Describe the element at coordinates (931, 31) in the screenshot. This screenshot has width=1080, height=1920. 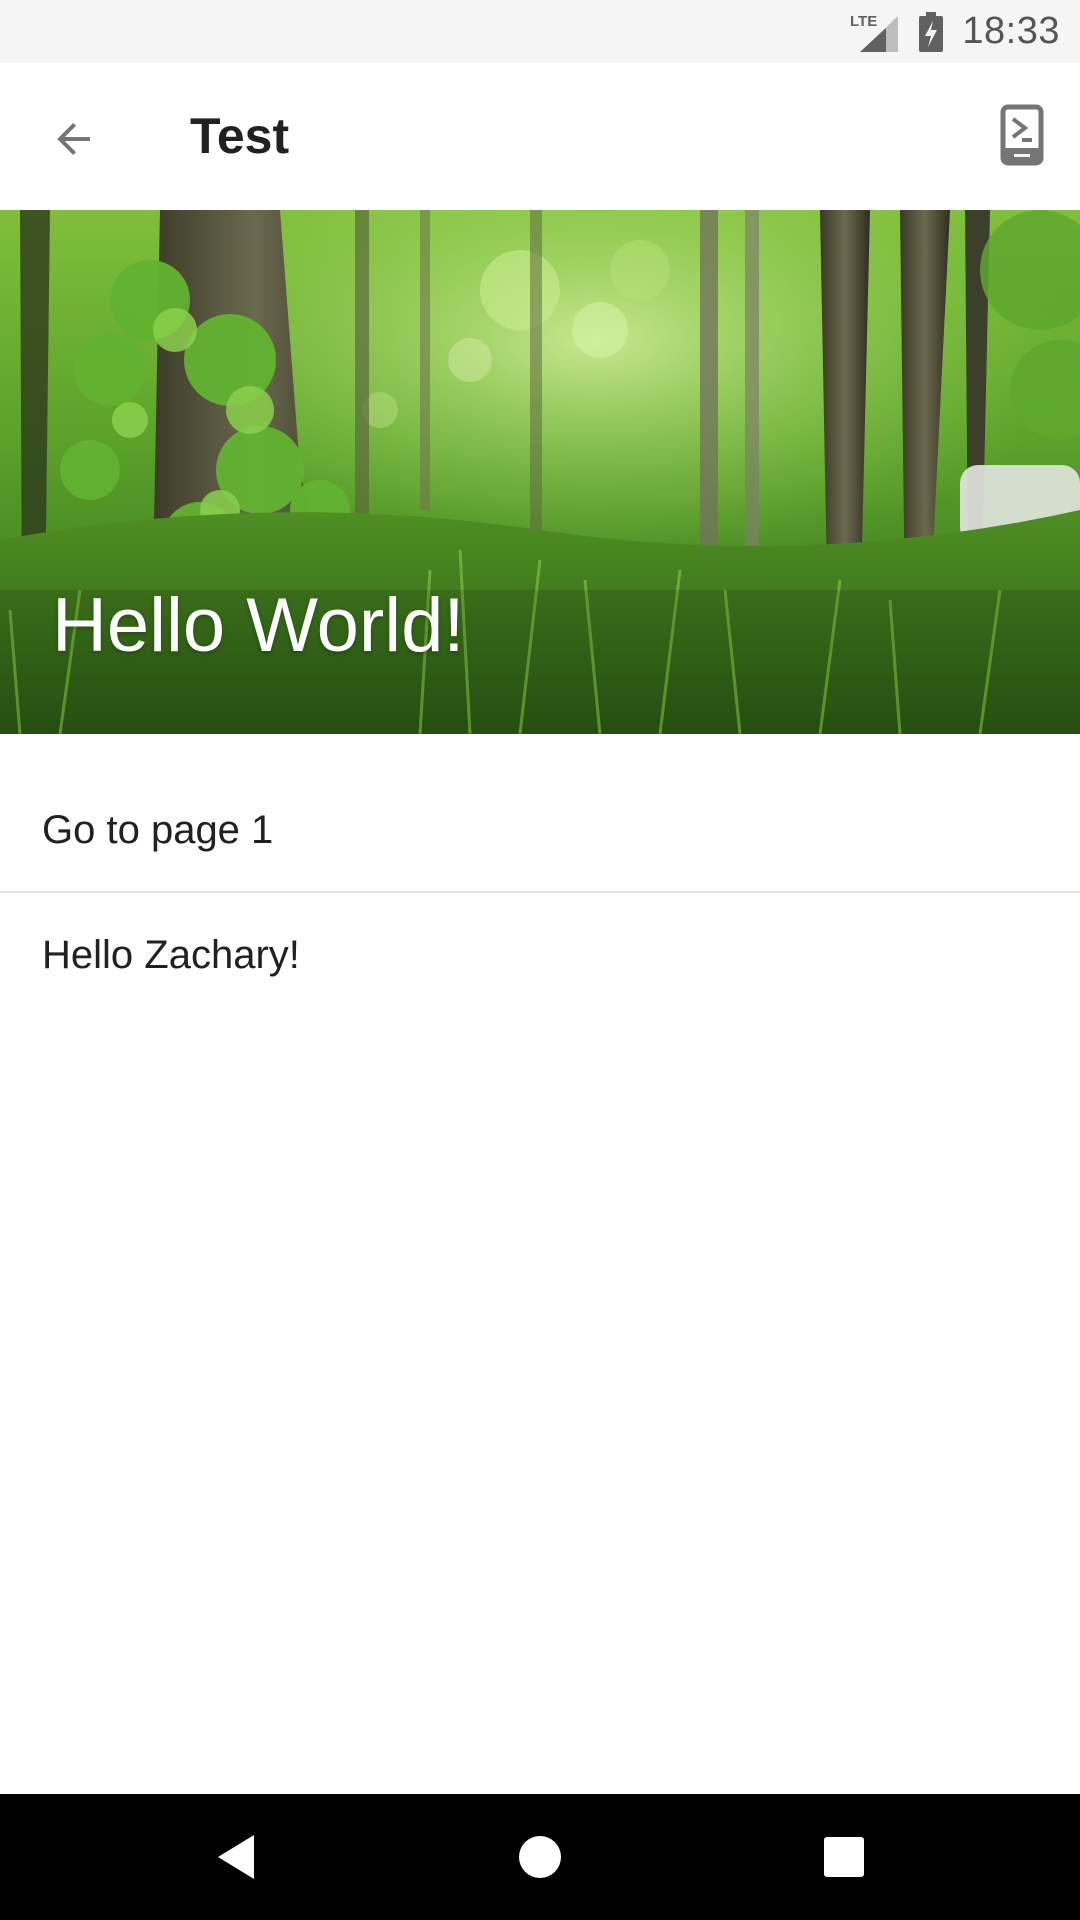
I see `battery-charging-icon` at that location.